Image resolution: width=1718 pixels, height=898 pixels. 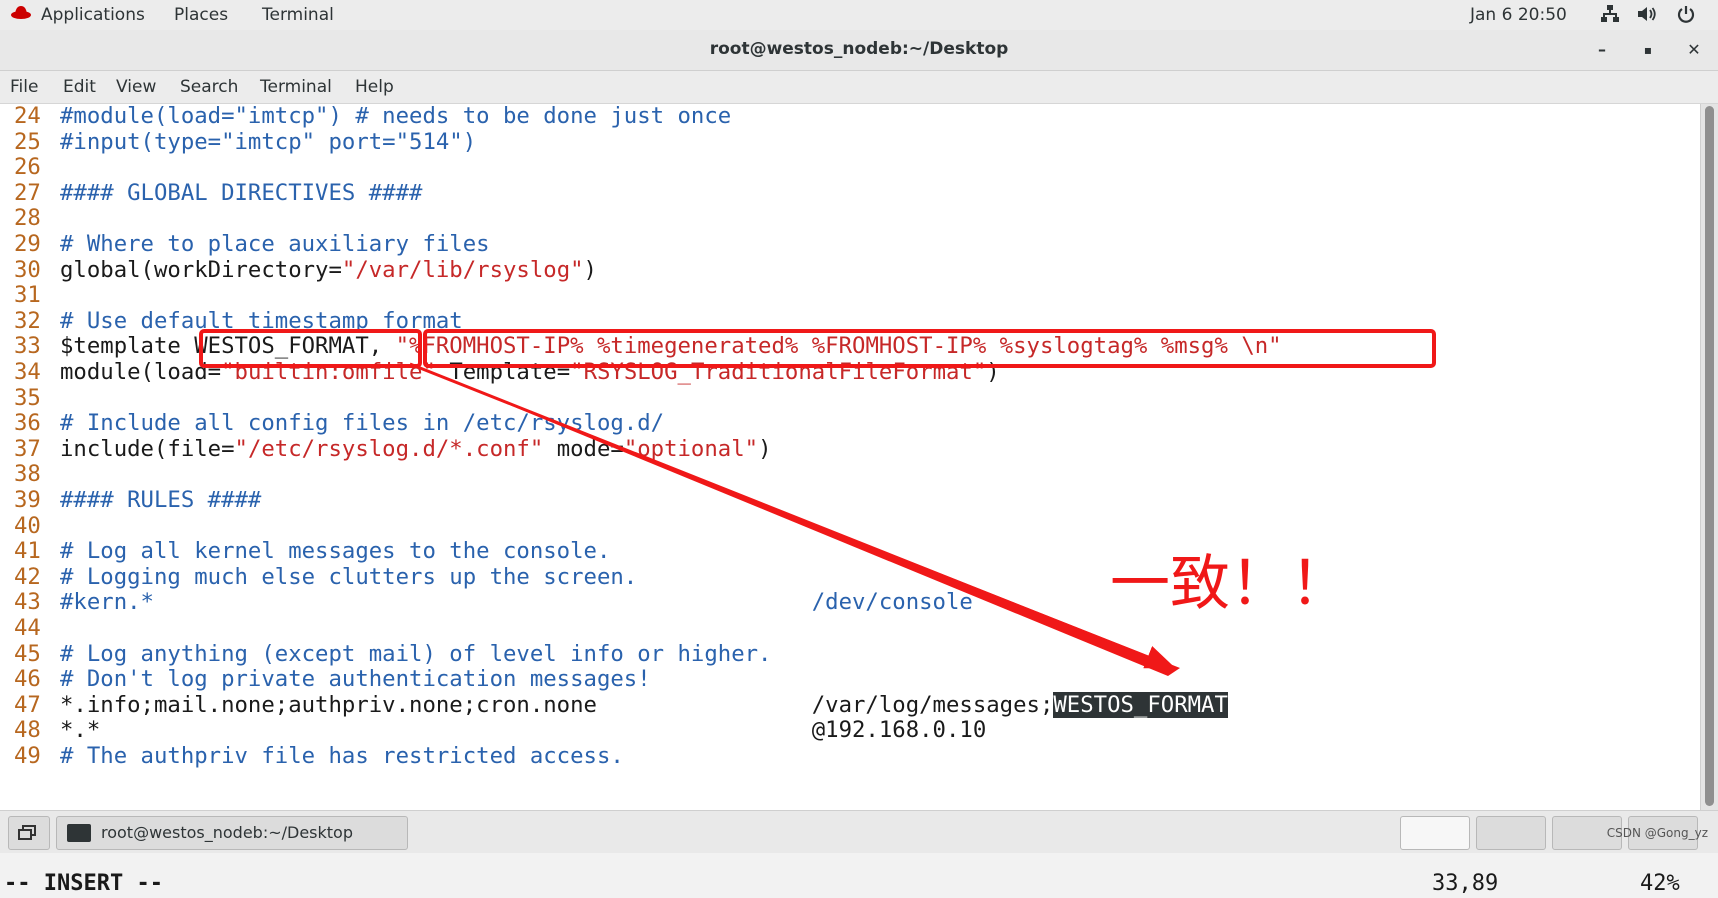 I want to click on taskbar-terminal-label: root@westos_nodeb:~/Desktop, so click(x=227, y=832).